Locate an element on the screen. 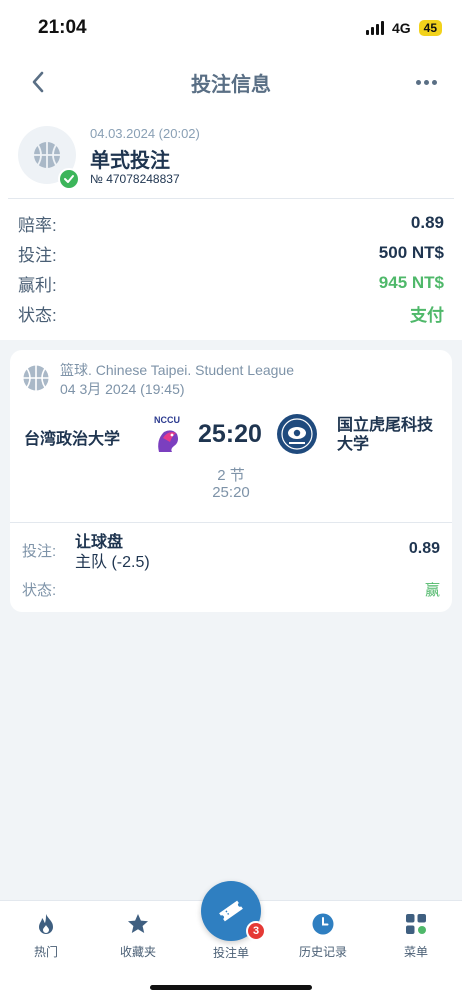 The height and width of the screenshot is (1000, 462). odds-value: 0.89 is located at coordinates (427, 222).